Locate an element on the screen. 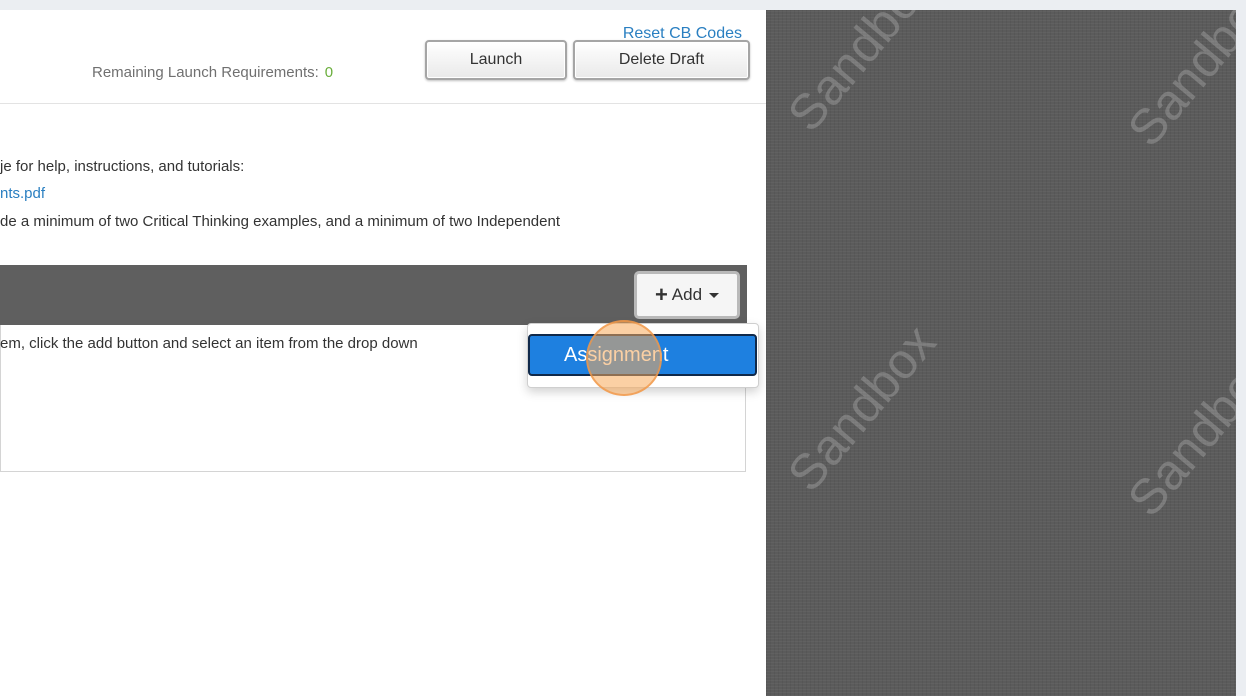  launch-requirements: Remaining Launch Requirements: 0 is located at coordinates (212, 72).